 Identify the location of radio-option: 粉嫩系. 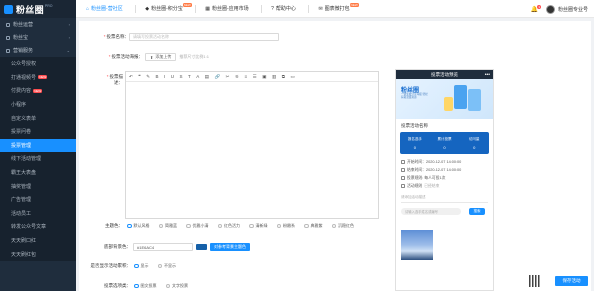
(285, 226).